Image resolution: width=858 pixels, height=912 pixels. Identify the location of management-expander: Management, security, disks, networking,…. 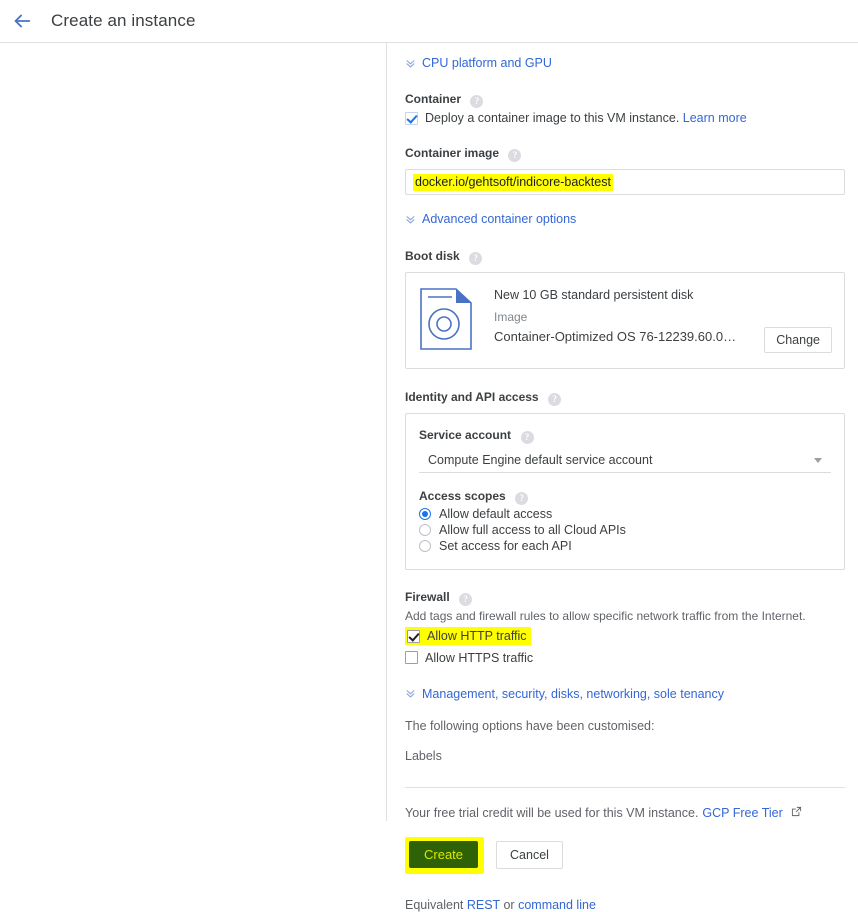
(631, 694).